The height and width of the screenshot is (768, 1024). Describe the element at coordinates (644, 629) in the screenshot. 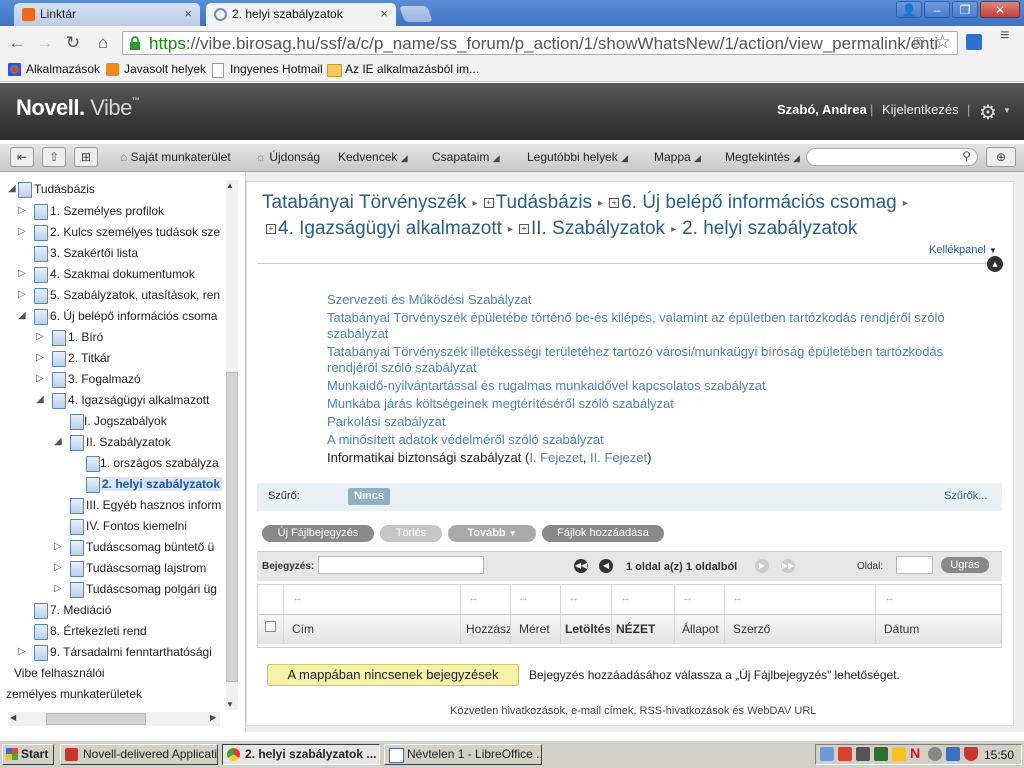

I see `column-header: NÉZET` at that location.